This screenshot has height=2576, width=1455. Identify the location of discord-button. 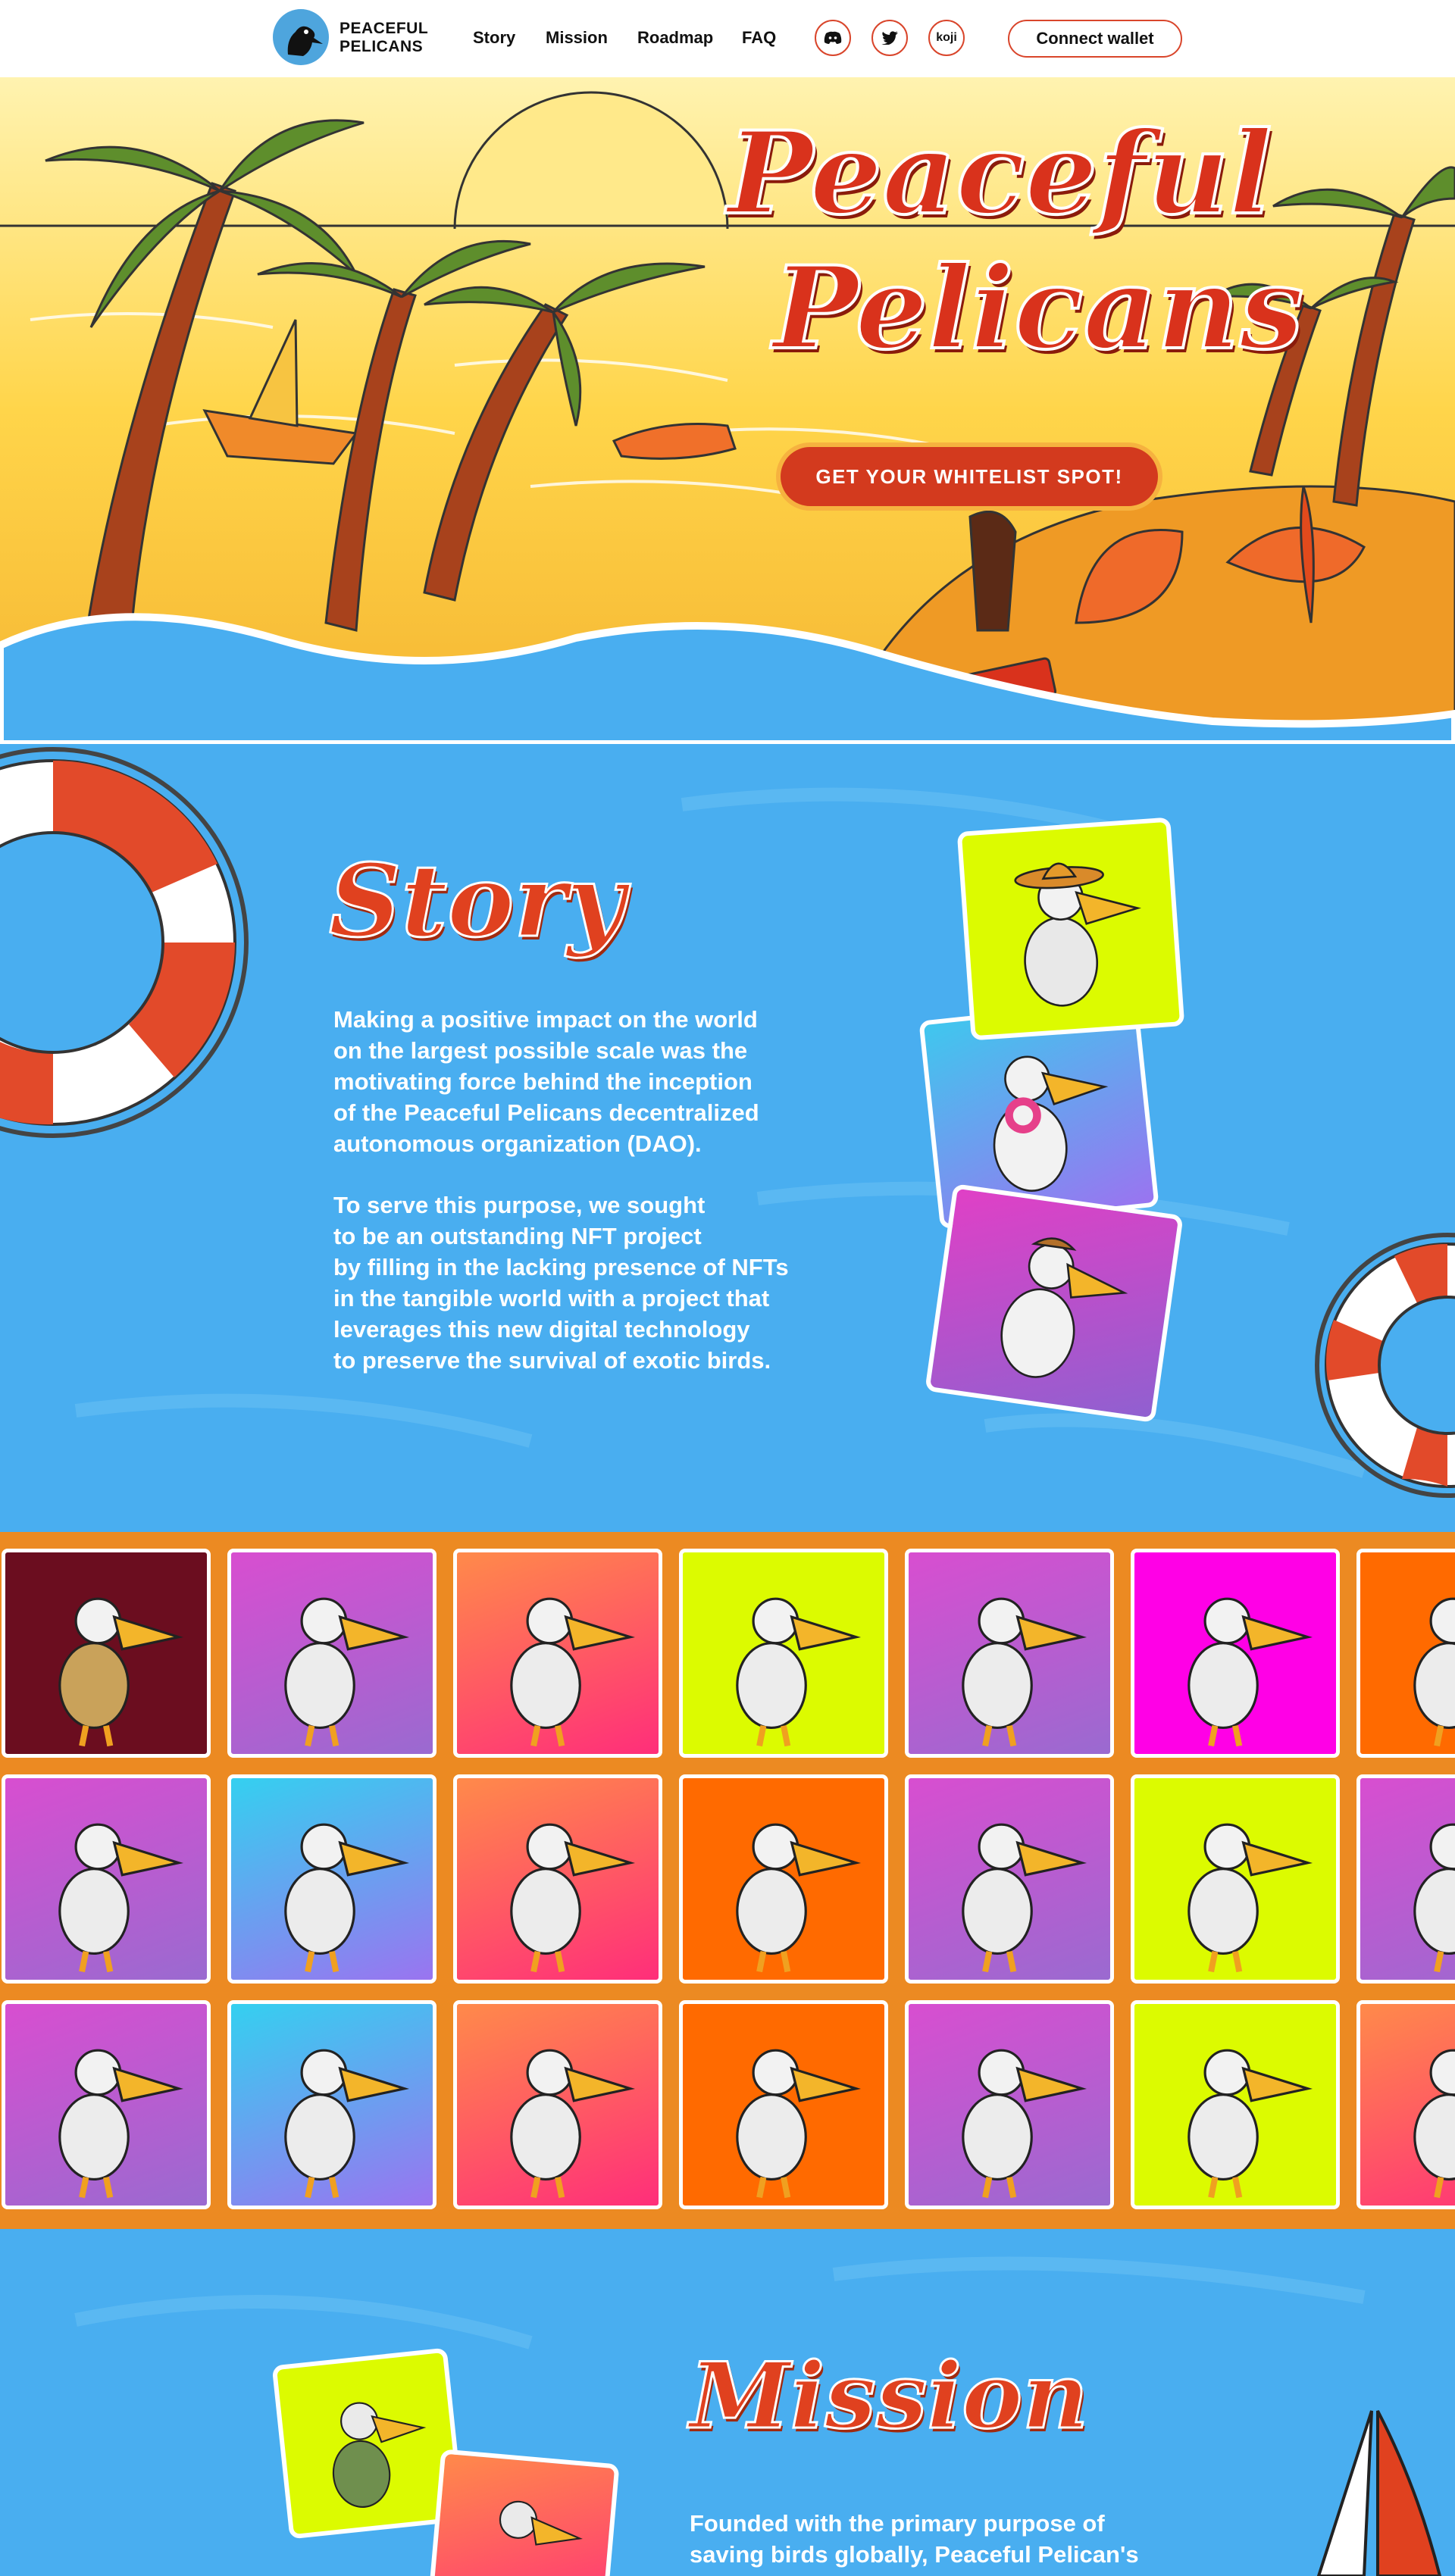
(833, 38).